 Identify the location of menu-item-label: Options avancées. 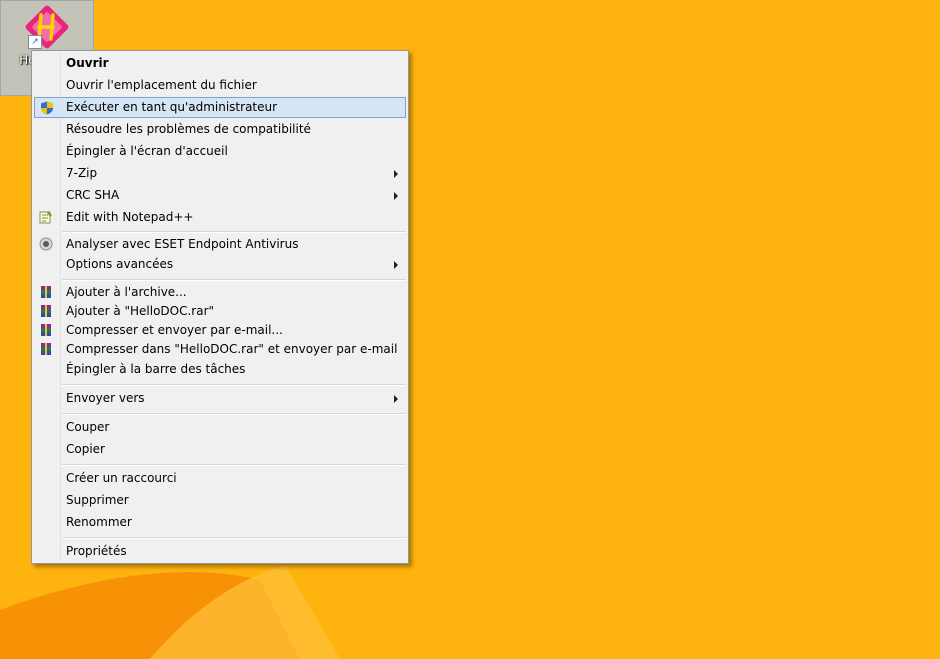
(120, 264).